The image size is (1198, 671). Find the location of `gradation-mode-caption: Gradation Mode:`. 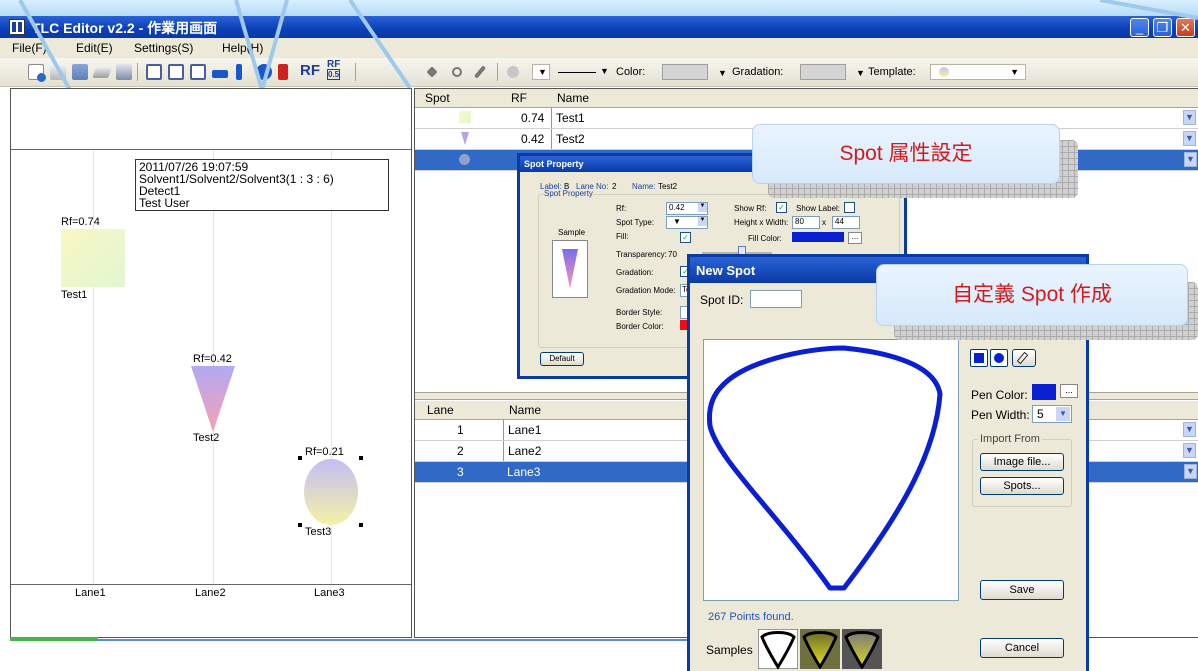

gradation-mode-caption: Gradation Mode: is located at coordinates (646, 290).